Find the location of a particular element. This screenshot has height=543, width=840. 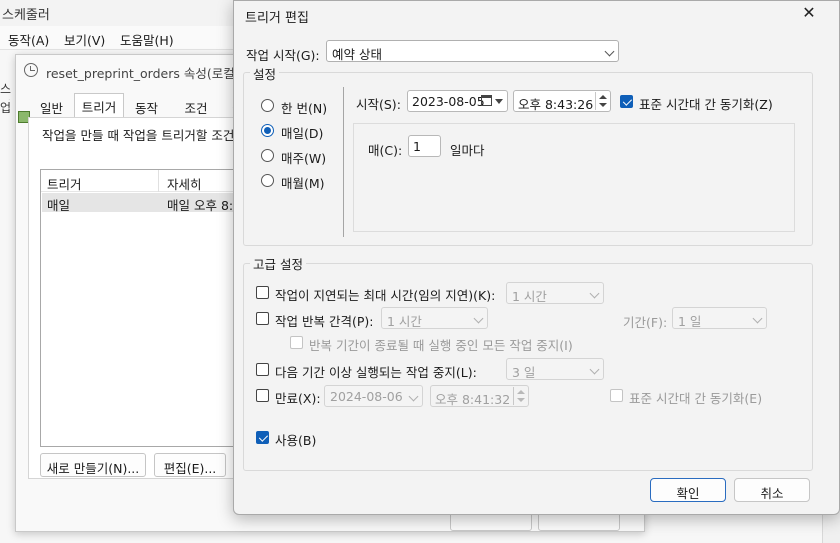

properties-tabs: 일반 트리거 동작 조건 설 is located at coordinates (144, 105).